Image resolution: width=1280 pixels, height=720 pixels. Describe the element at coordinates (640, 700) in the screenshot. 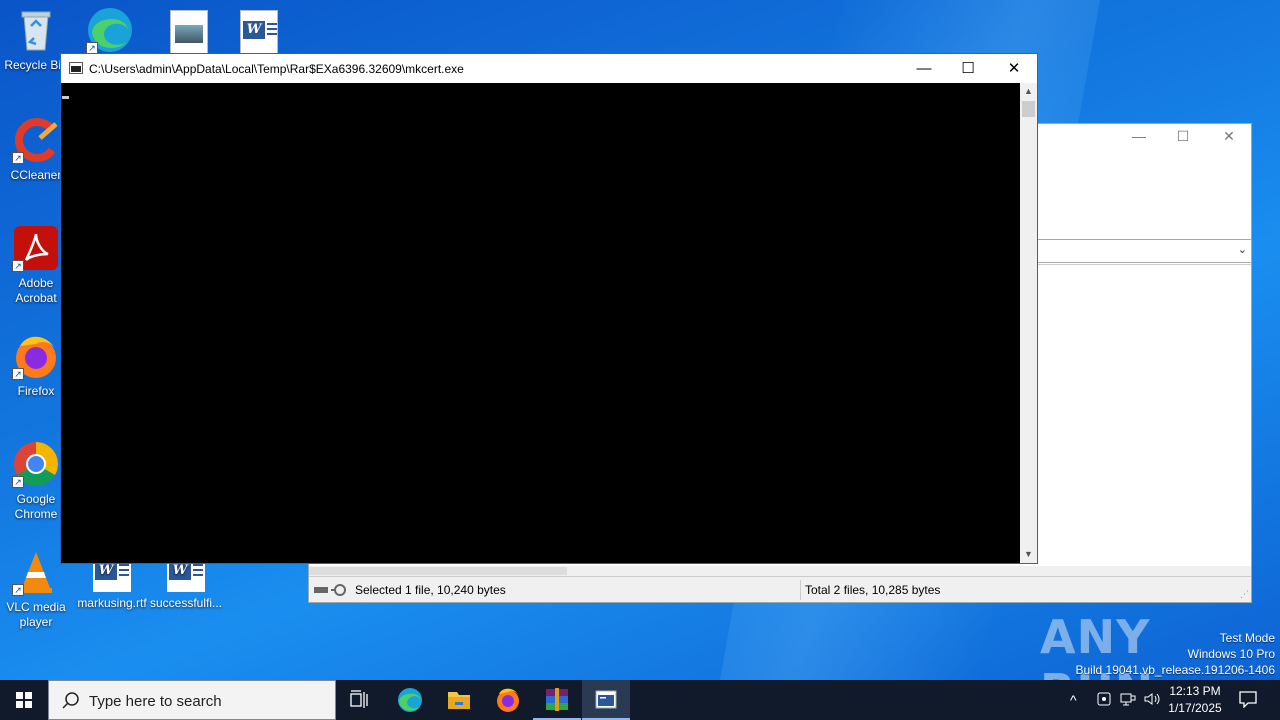

I see `taskbar: Type here to search ^ 12:13 PM 1/17/2025` at that location.